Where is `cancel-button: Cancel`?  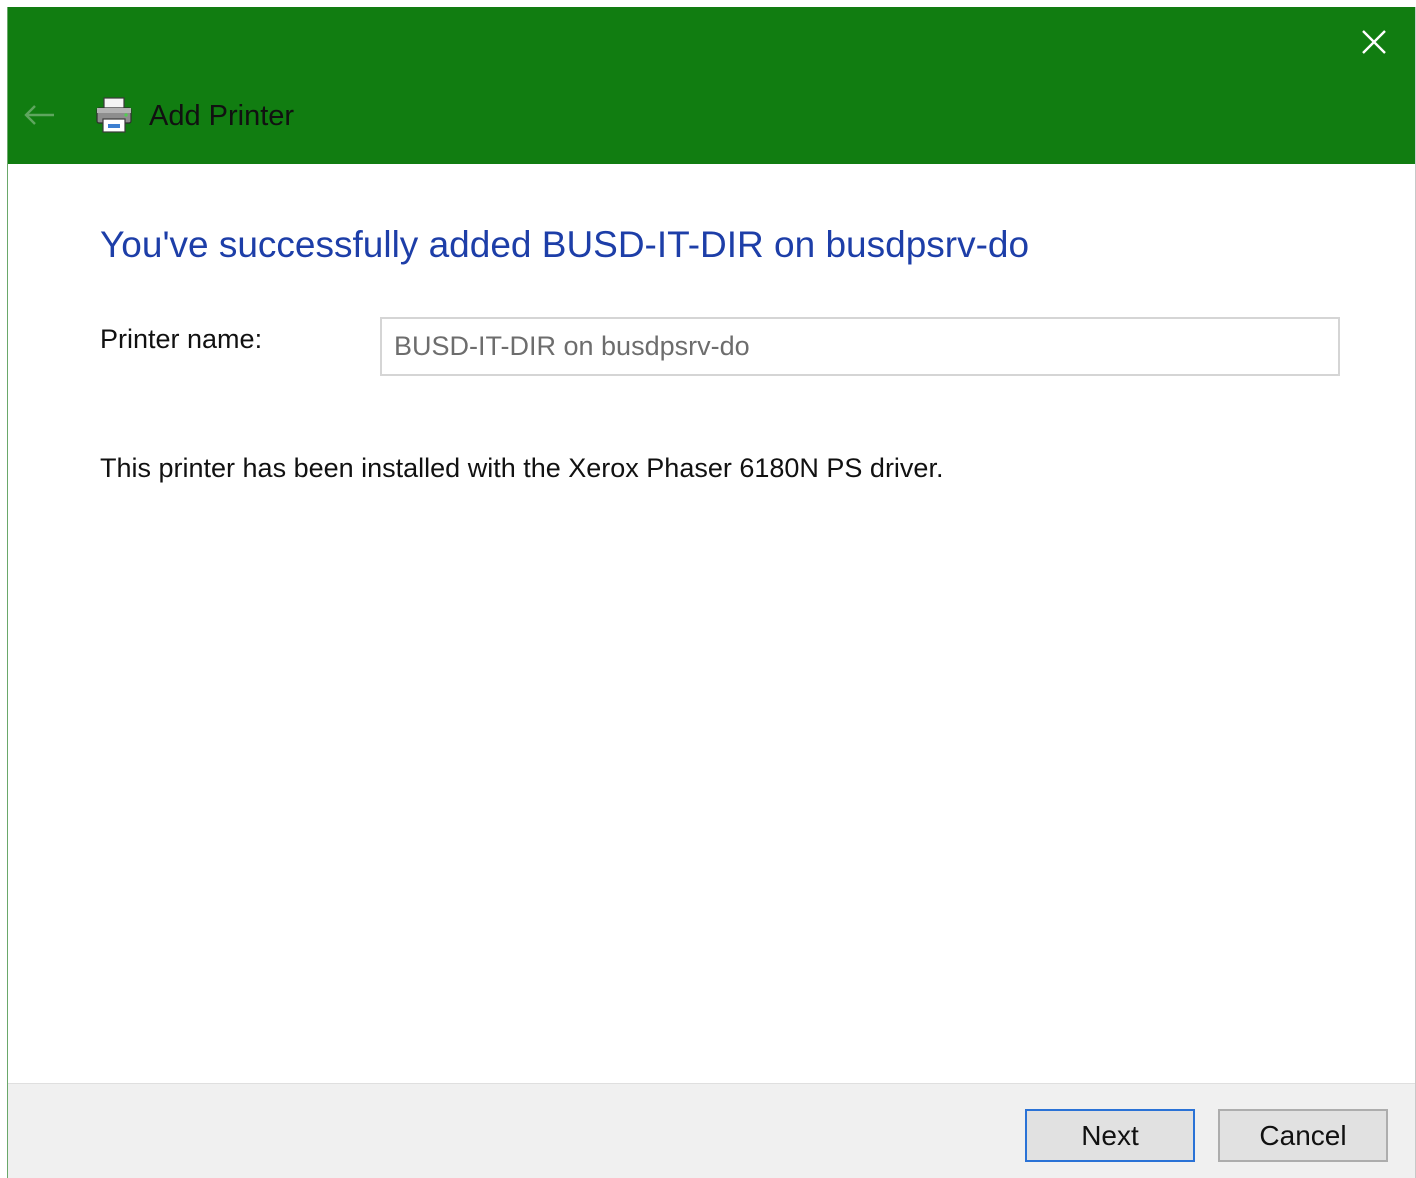
cancel-button: Cancel is located at coordinates (1303, 1135).